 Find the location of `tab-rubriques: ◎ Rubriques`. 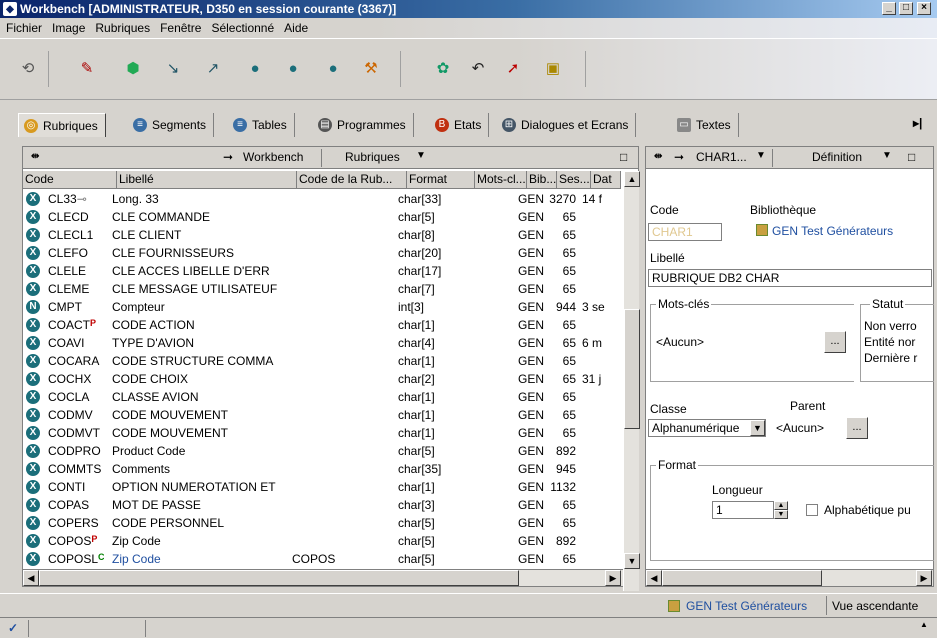

tab-rubriques: ◎ Rubriques is located at coordinates (62, 125).